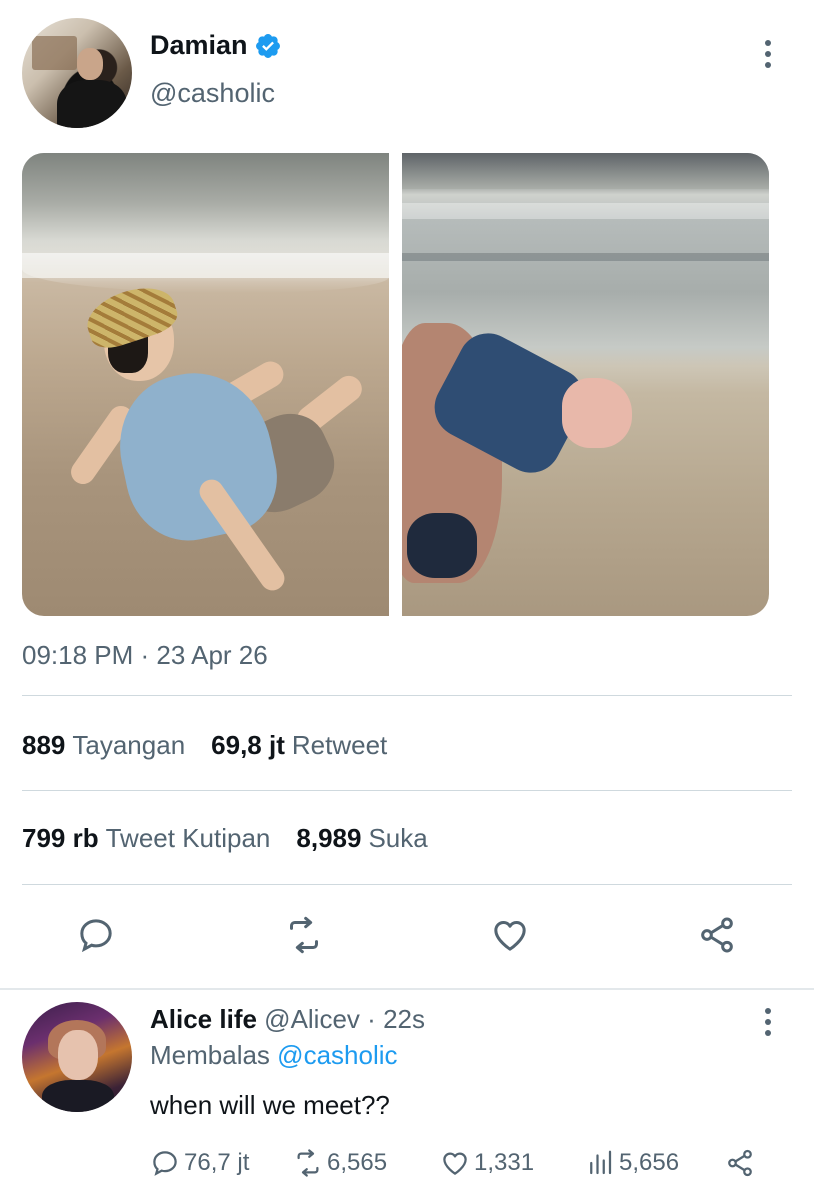  I want to click on reply-header: Alice life @Alicev · 22s, so click(287, 1019).